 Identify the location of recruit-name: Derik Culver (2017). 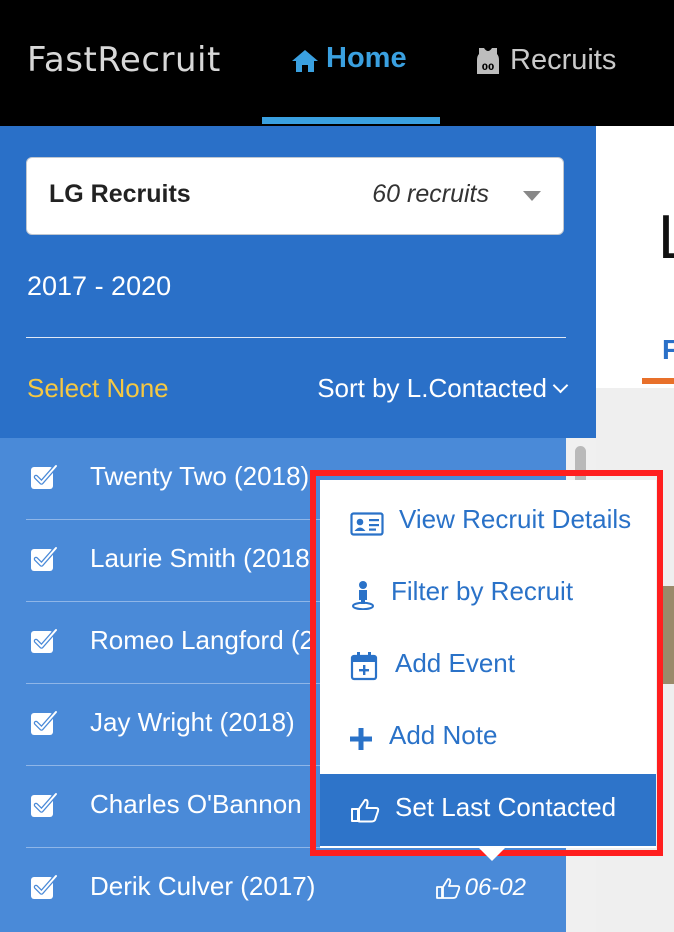
(203, 886).